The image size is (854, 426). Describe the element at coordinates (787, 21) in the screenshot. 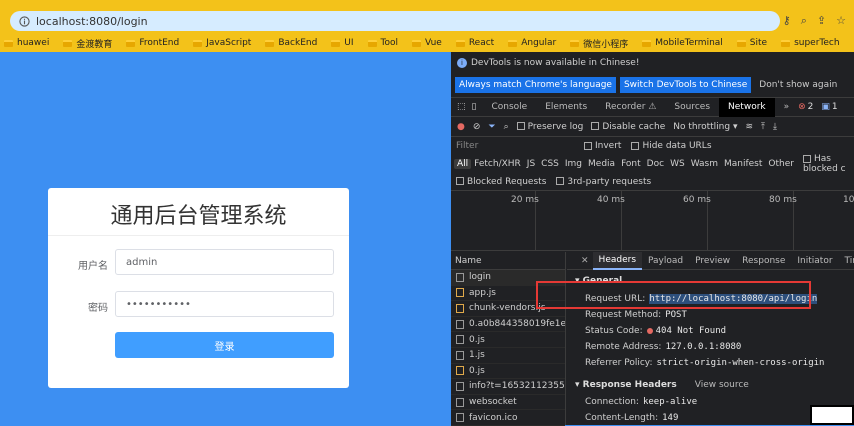

I see `key-icon: ⚷` at that location.